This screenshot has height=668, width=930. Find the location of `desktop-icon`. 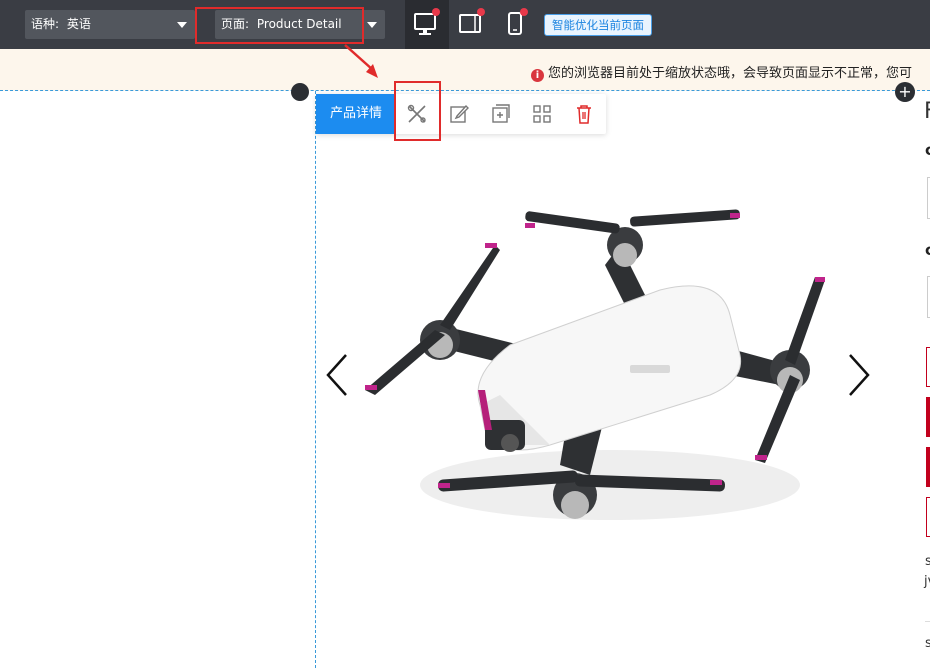

desktop-icon is located at coordinates (425, 24).